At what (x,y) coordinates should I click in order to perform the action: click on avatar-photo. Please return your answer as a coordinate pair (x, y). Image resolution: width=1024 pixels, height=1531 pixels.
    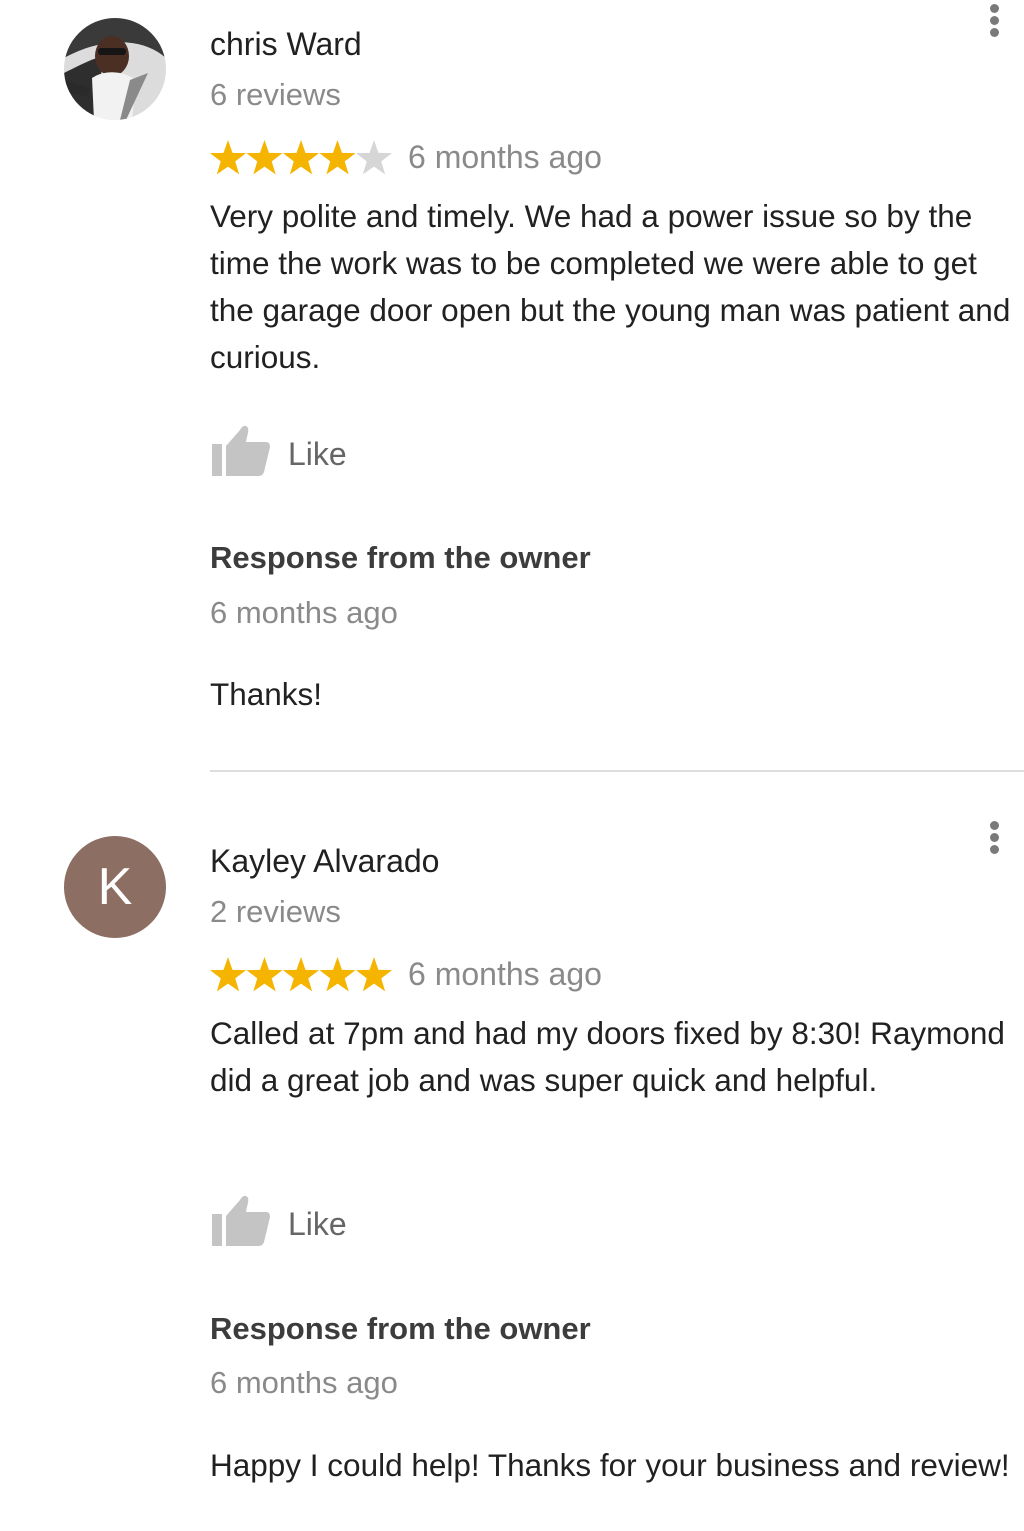
    Looking at the image, I should click on (115, 69).